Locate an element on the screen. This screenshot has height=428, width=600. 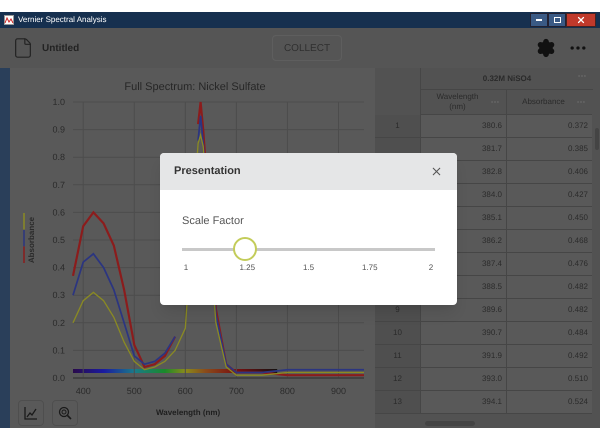
slider-tick-label: 2 is located at coordinates (431, 268).